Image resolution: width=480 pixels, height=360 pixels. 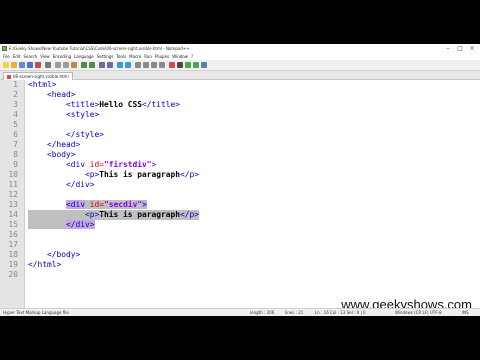 What do you see at coordinates (66, 134) in the screenshot?
I see `code-text: </style>` at bounding box center [66, 134].